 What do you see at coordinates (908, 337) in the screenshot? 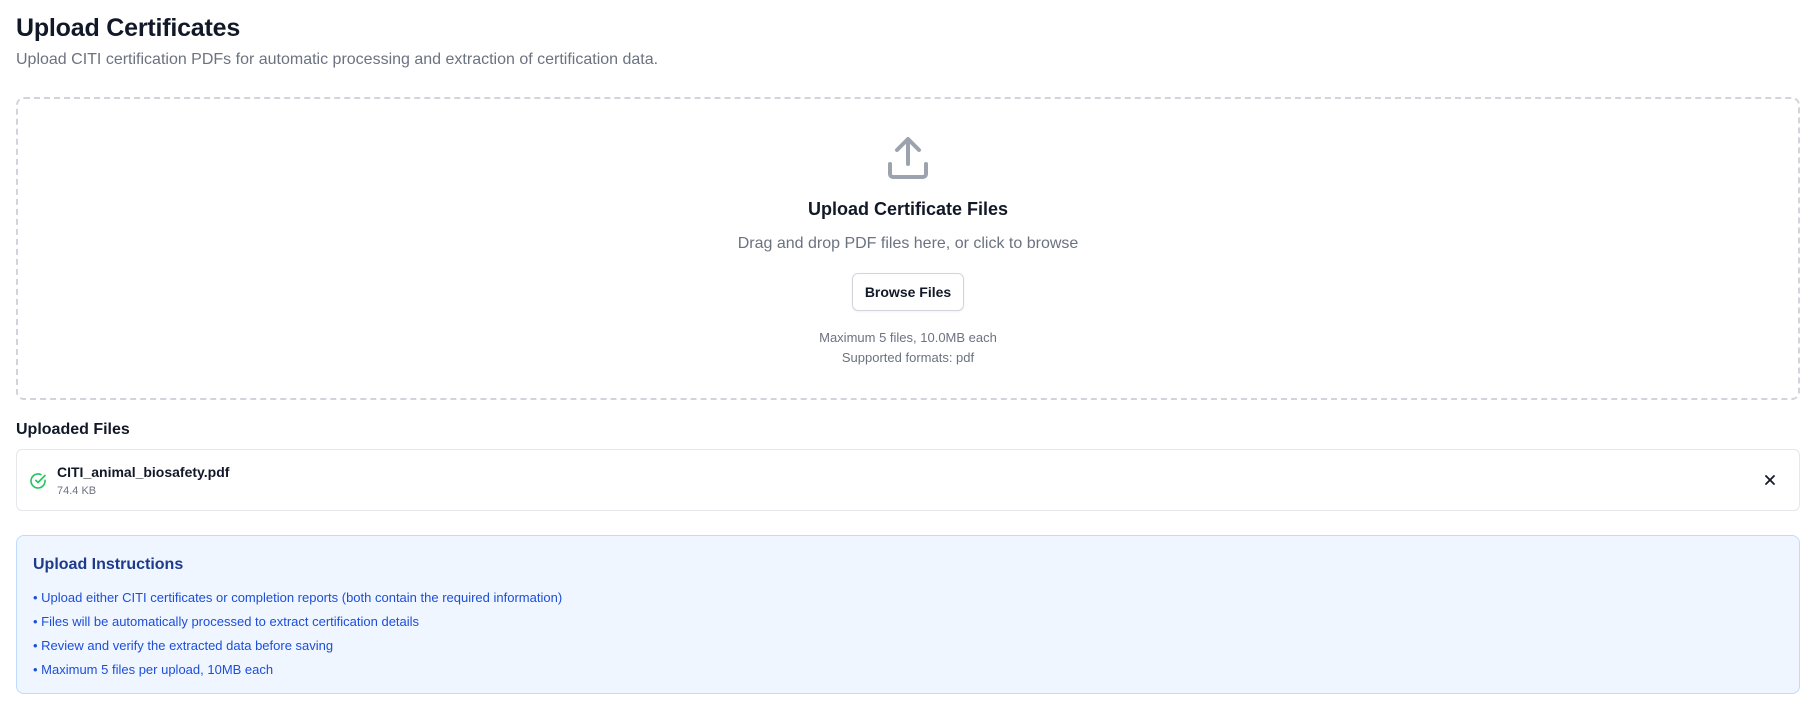
I see `dropzone-limit-text: Maximum 5 files, 10.0MB each` at bounding box center [908, 337].